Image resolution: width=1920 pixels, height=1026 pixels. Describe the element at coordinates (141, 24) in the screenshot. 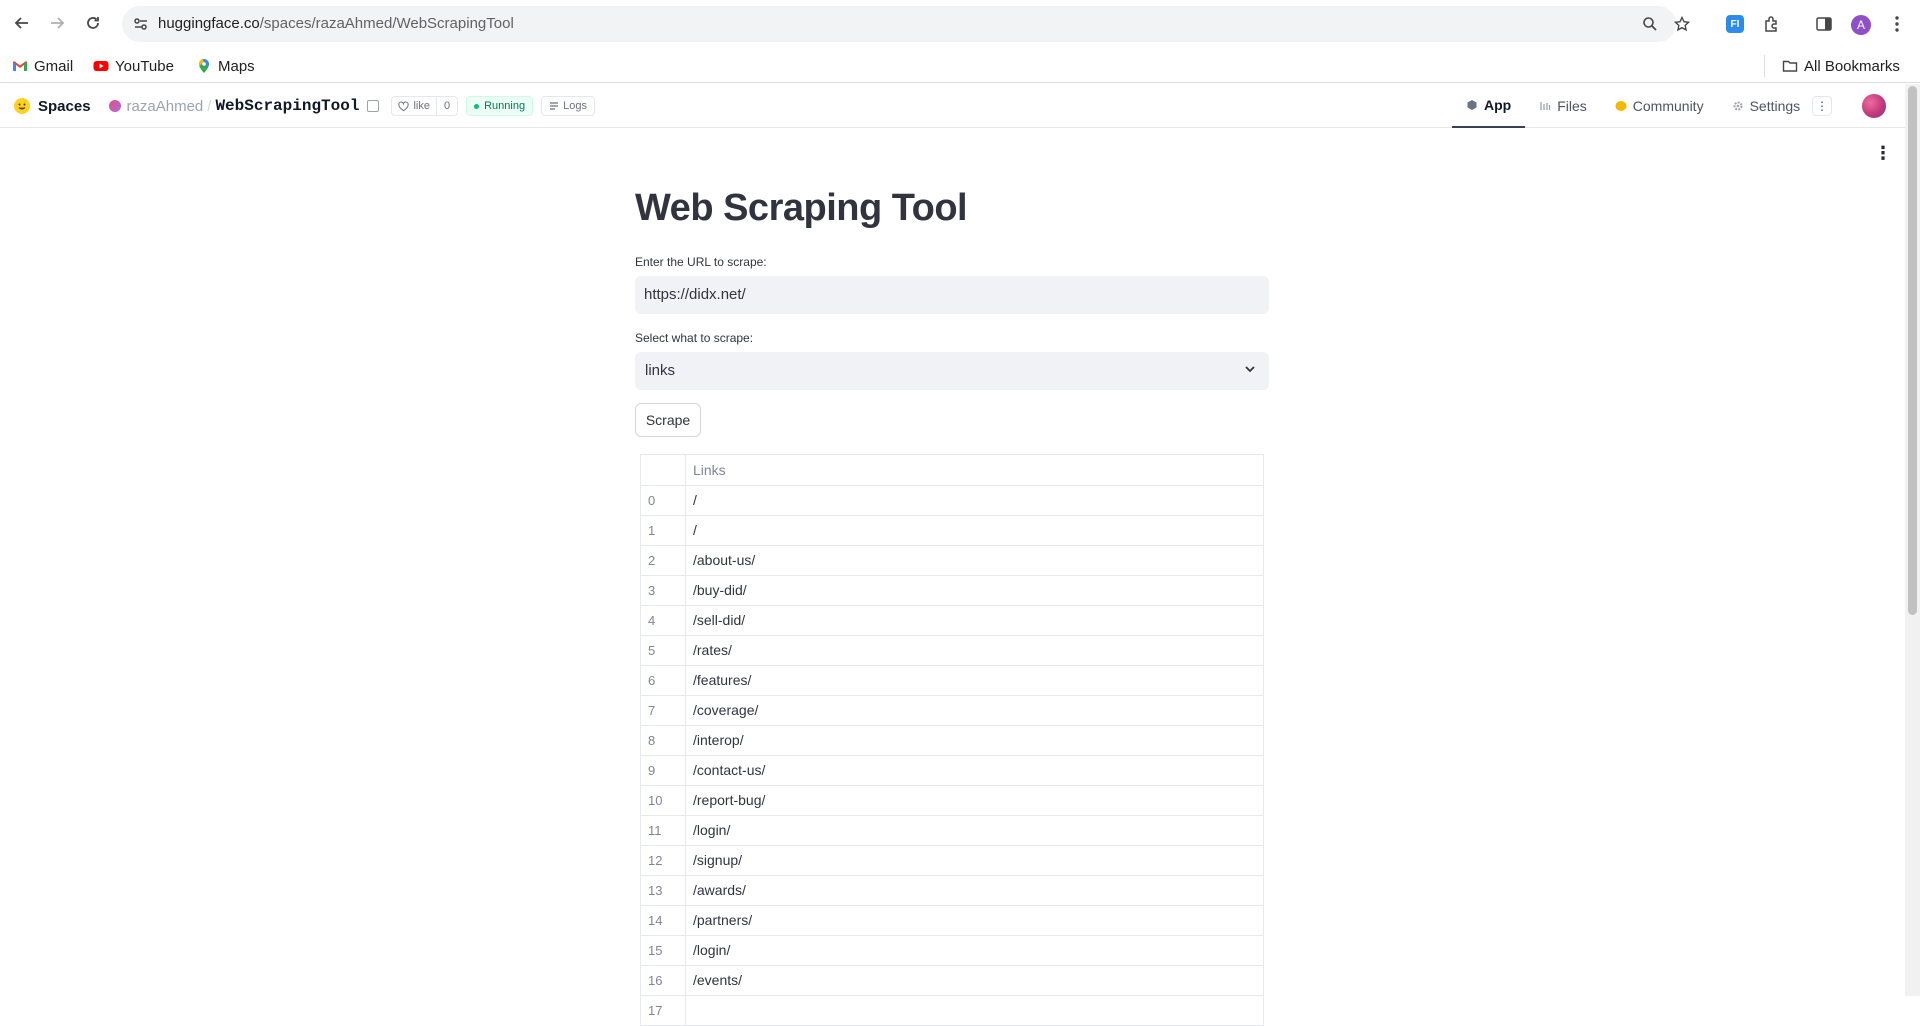

I see `site-info-icon` at that location.